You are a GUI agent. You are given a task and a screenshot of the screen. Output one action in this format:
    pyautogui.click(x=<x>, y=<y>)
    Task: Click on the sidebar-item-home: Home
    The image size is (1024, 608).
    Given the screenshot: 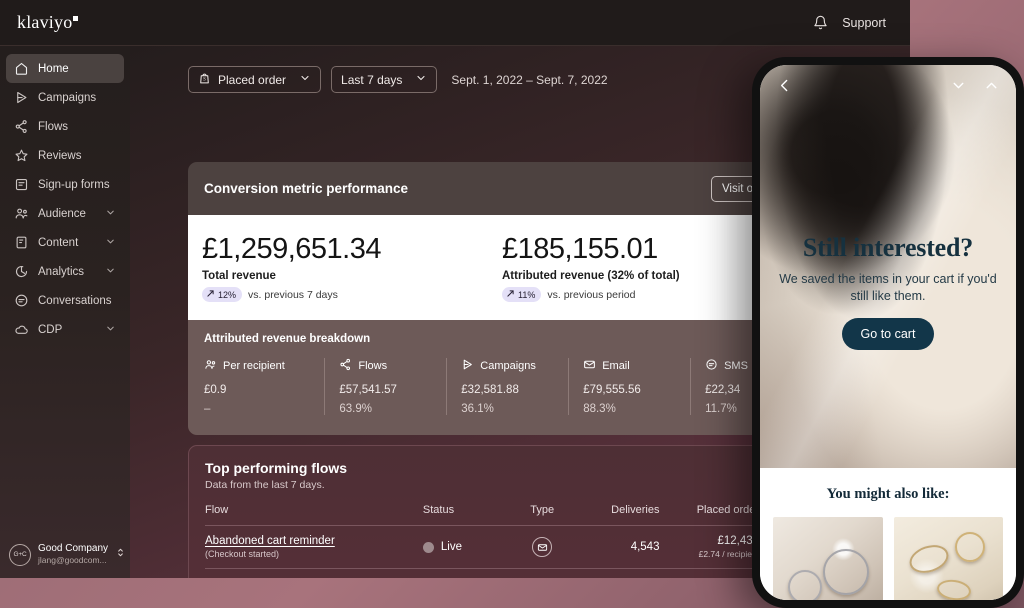 What is the action you would take?
    pyautogui.click(x=65, y=68)
    